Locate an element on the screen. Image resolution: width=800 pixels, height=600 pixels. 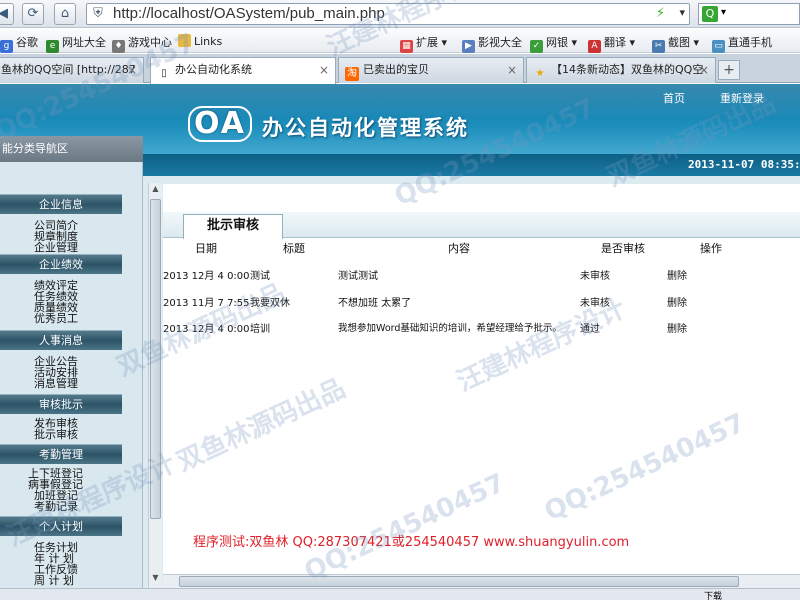
browser-tab-qzone: 鱼林的QQ空间 [http://287 × is located at coordinates (72, 70).